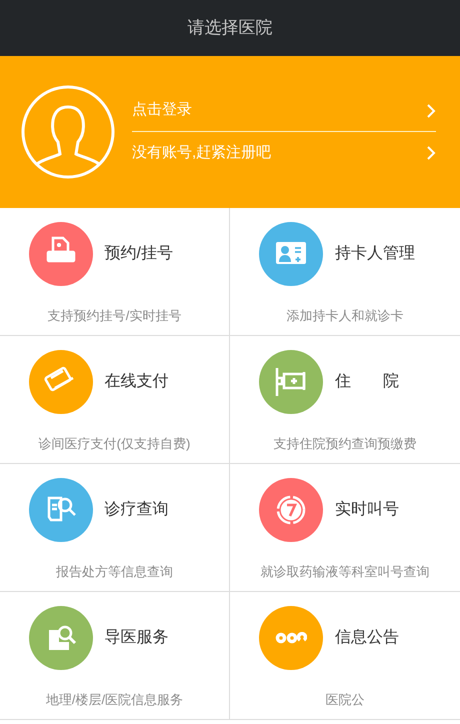 This screenshot has width=460, height=724. What do you see at coordinates (137, 382) in the screenshot?
I see `service-title: 在线支付` at bounding box center [137, 382].